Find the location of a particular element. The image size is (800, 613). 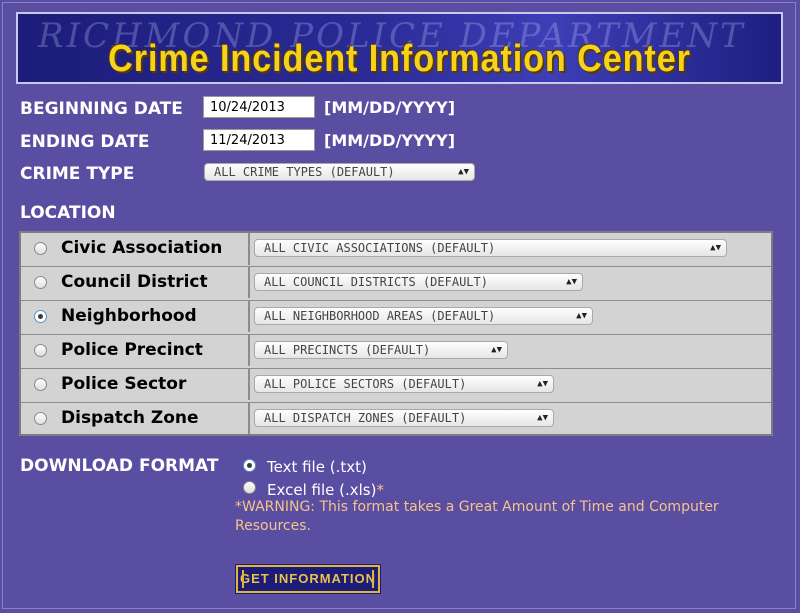

location-row-label-cell: Police Sector is located at coordinates (135, 384).